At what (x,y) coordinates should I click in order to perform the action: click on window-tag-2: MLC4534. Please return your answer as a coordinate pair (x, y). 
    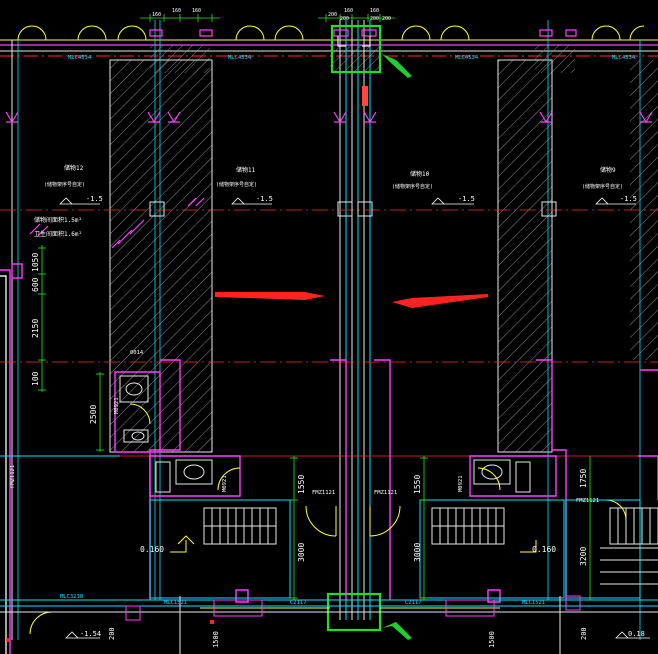
    Looking at the image, I should click on (240, 58).